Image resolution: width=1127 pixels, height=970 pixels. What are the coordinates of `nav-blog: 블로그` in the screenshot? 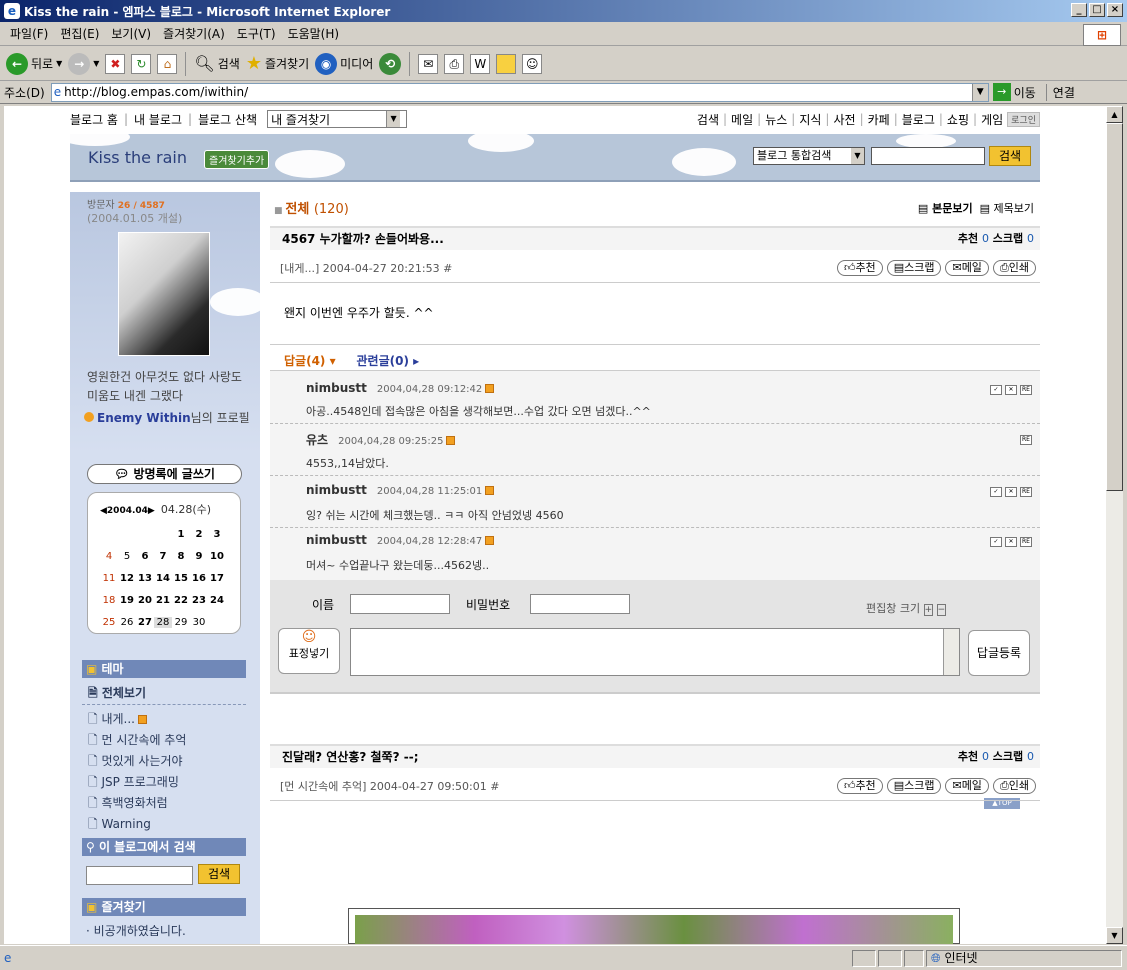 It's located at (918, 119).